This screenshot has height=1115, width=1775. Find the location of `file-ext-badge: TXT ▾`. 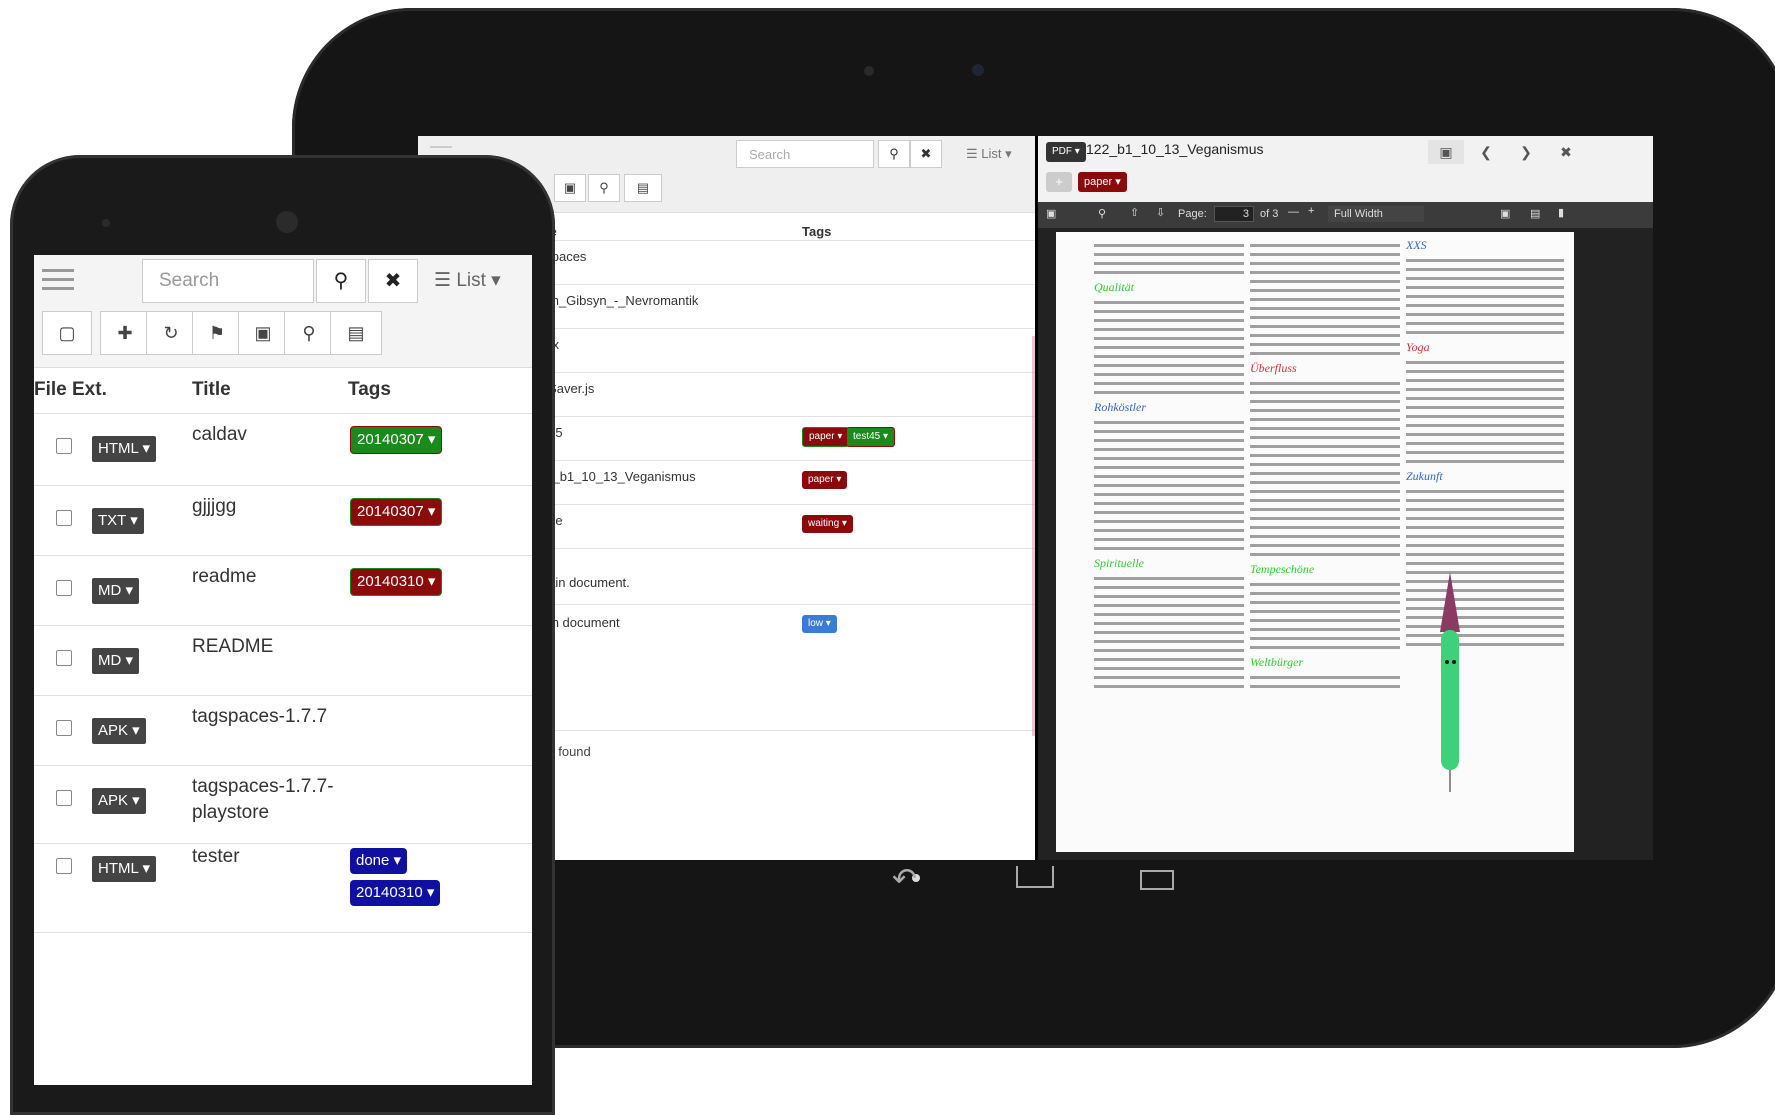

file-ext-badge: TXT ▾ is located at coordinates (118, 521).